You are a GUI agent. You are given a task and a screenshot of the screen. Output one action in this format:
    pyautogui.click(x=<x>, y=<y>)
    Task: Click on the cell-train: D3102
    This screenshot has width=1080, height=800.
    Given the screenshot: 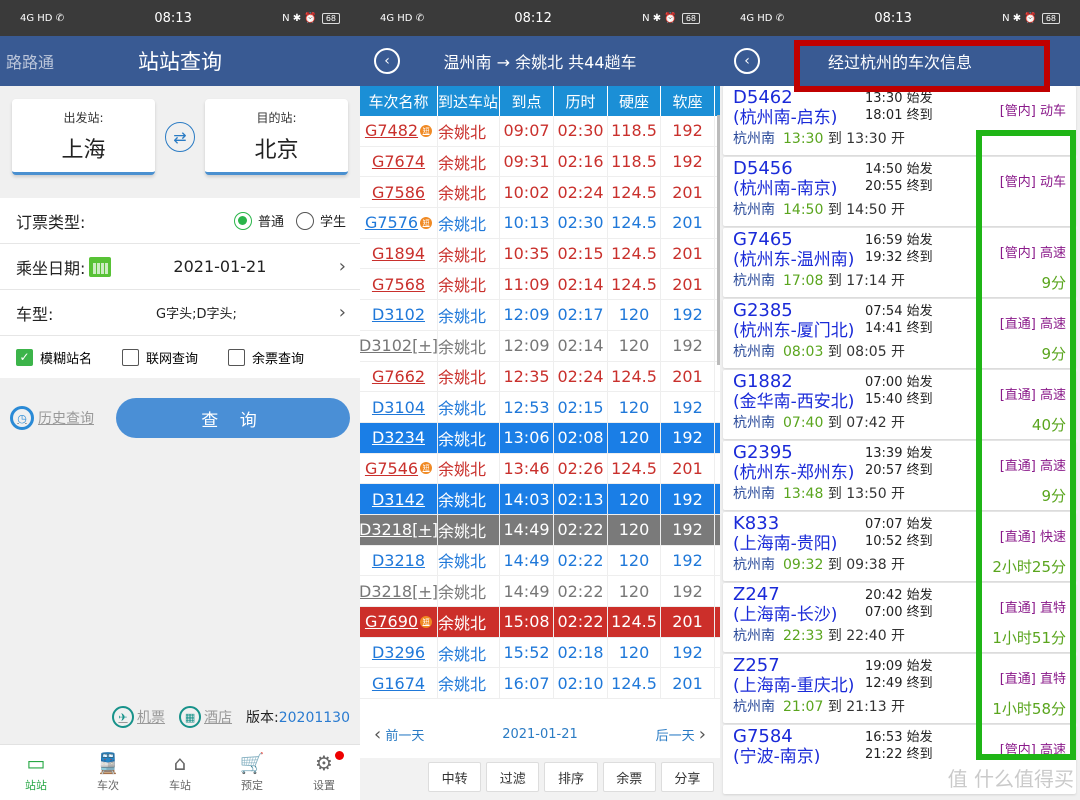 What is the action you would take?
    pyautogui.click(x=399, y=315)
    